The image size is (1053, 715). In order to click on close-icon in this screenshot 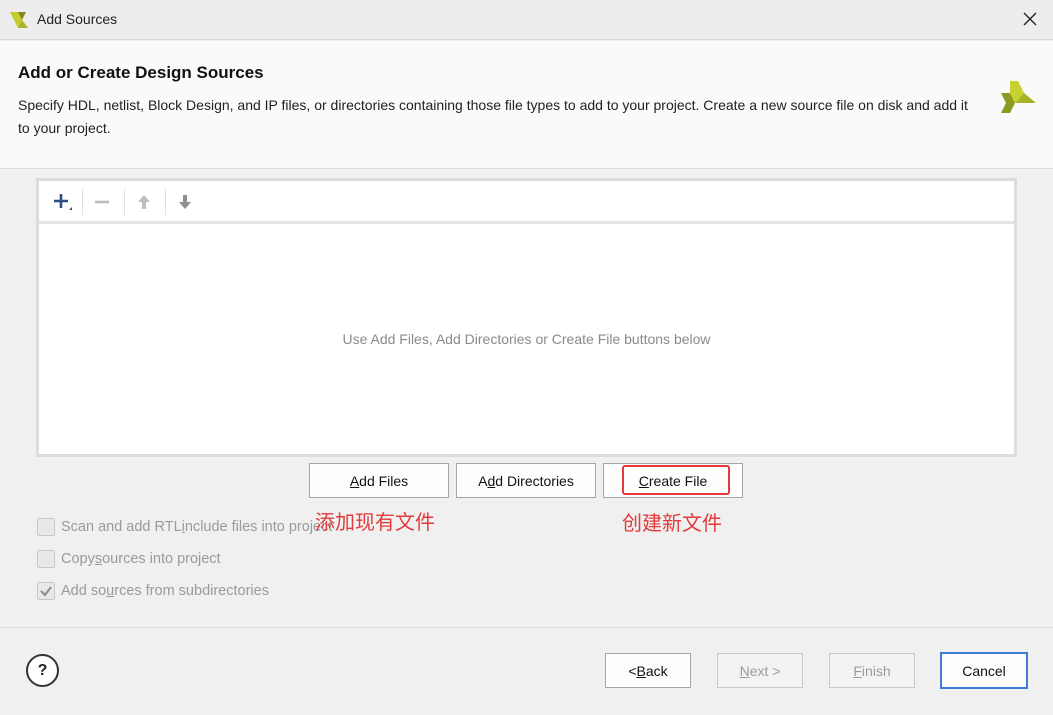, I will do `click(1030, 19)`.